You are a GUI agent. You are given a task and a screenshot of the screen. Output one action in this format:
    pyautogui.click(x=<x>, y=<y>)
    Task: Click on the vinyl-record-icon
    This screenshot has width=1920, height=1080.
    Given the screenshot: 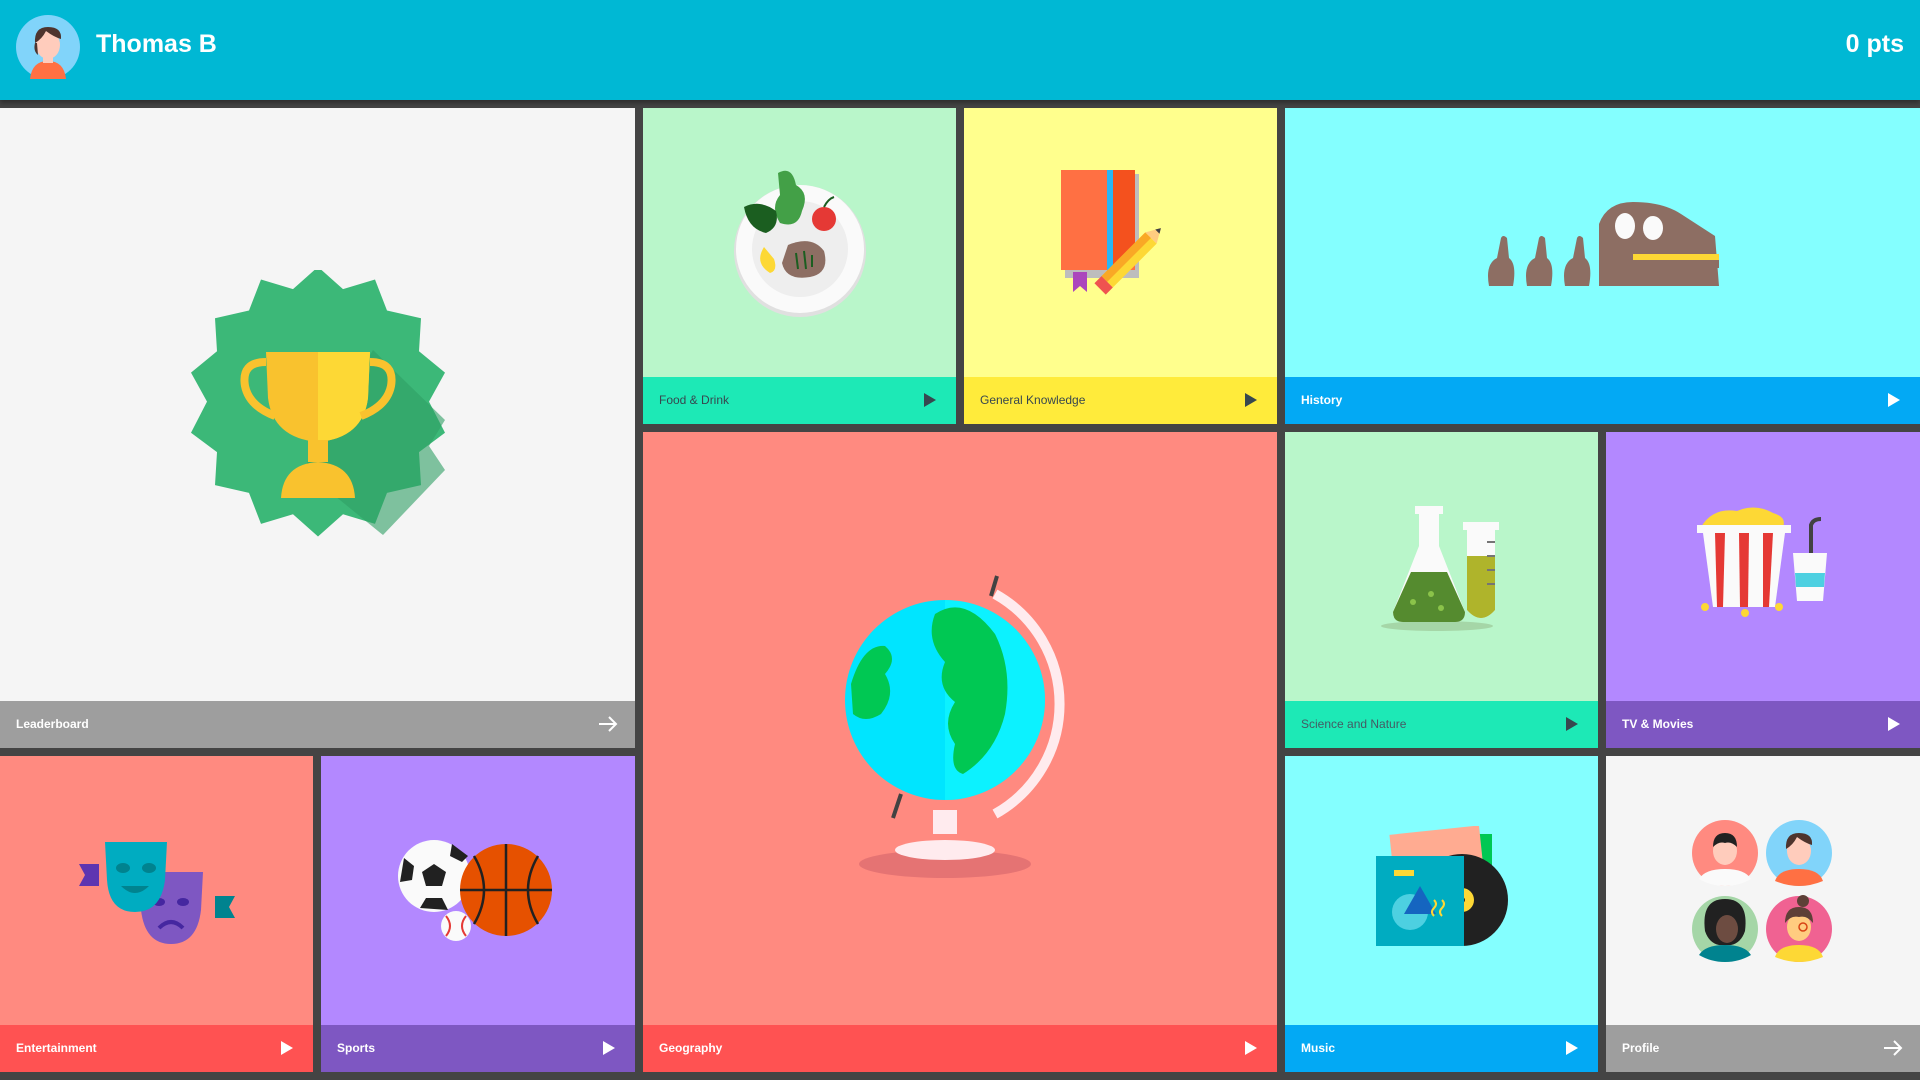 What is the action you would take?
    pyautogui.click(x=1441, y=885)
    